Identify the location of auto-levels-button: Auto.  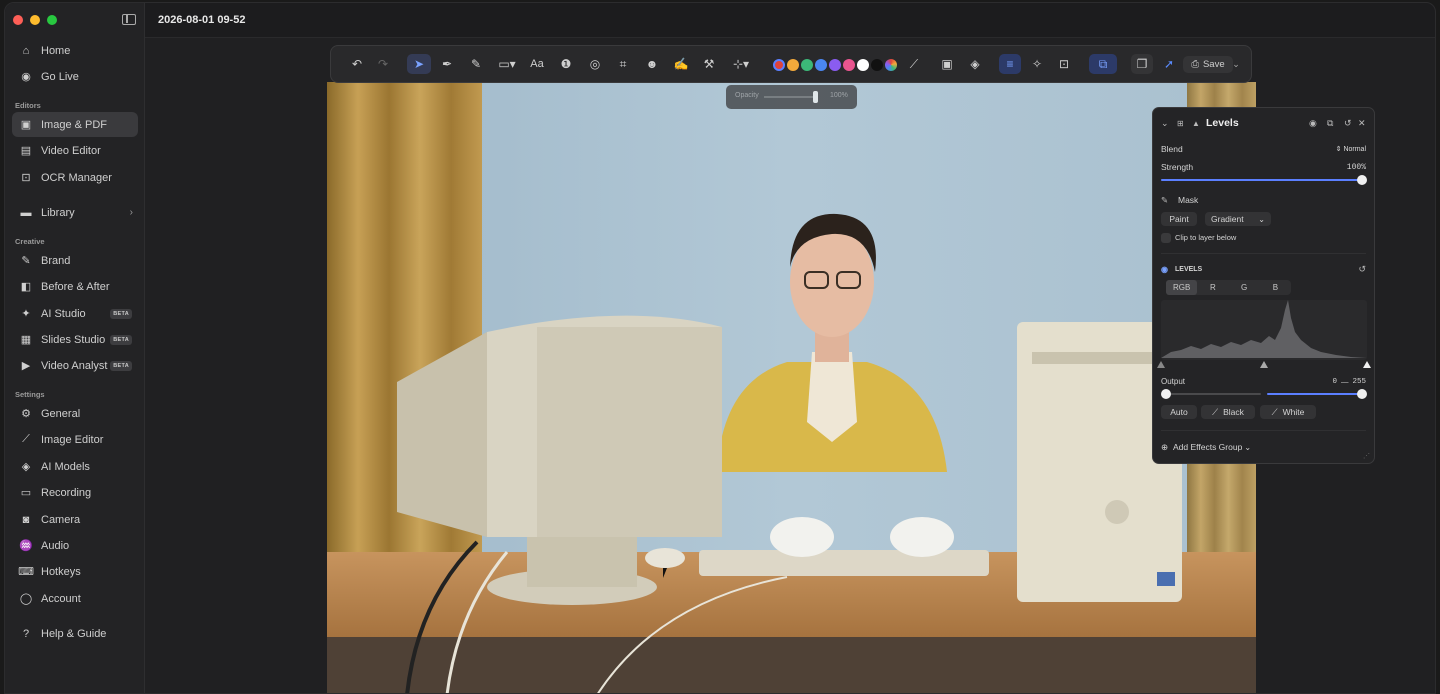
(1179, 412).